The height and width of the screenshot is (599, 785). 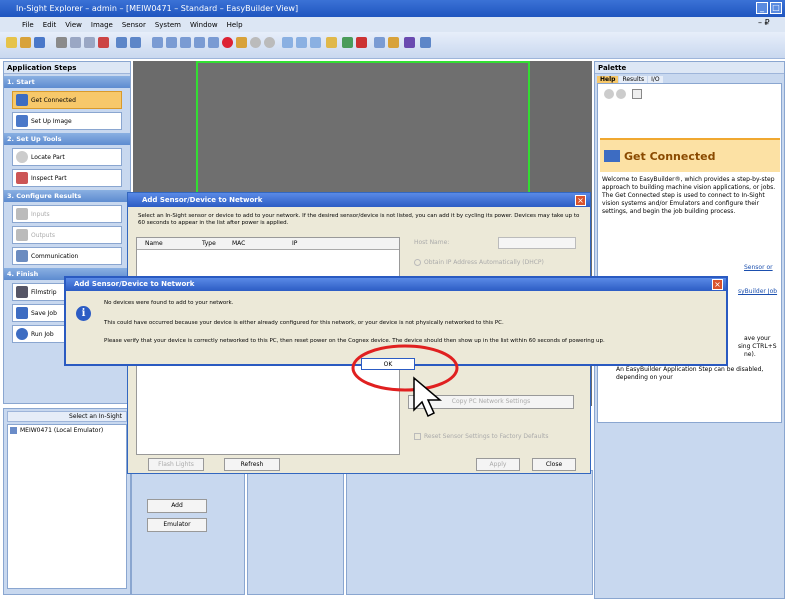 What do you see at coordinates (171, 42) in the screenshot?
I see `prev-image-icon` at bounding box center [171, 42].